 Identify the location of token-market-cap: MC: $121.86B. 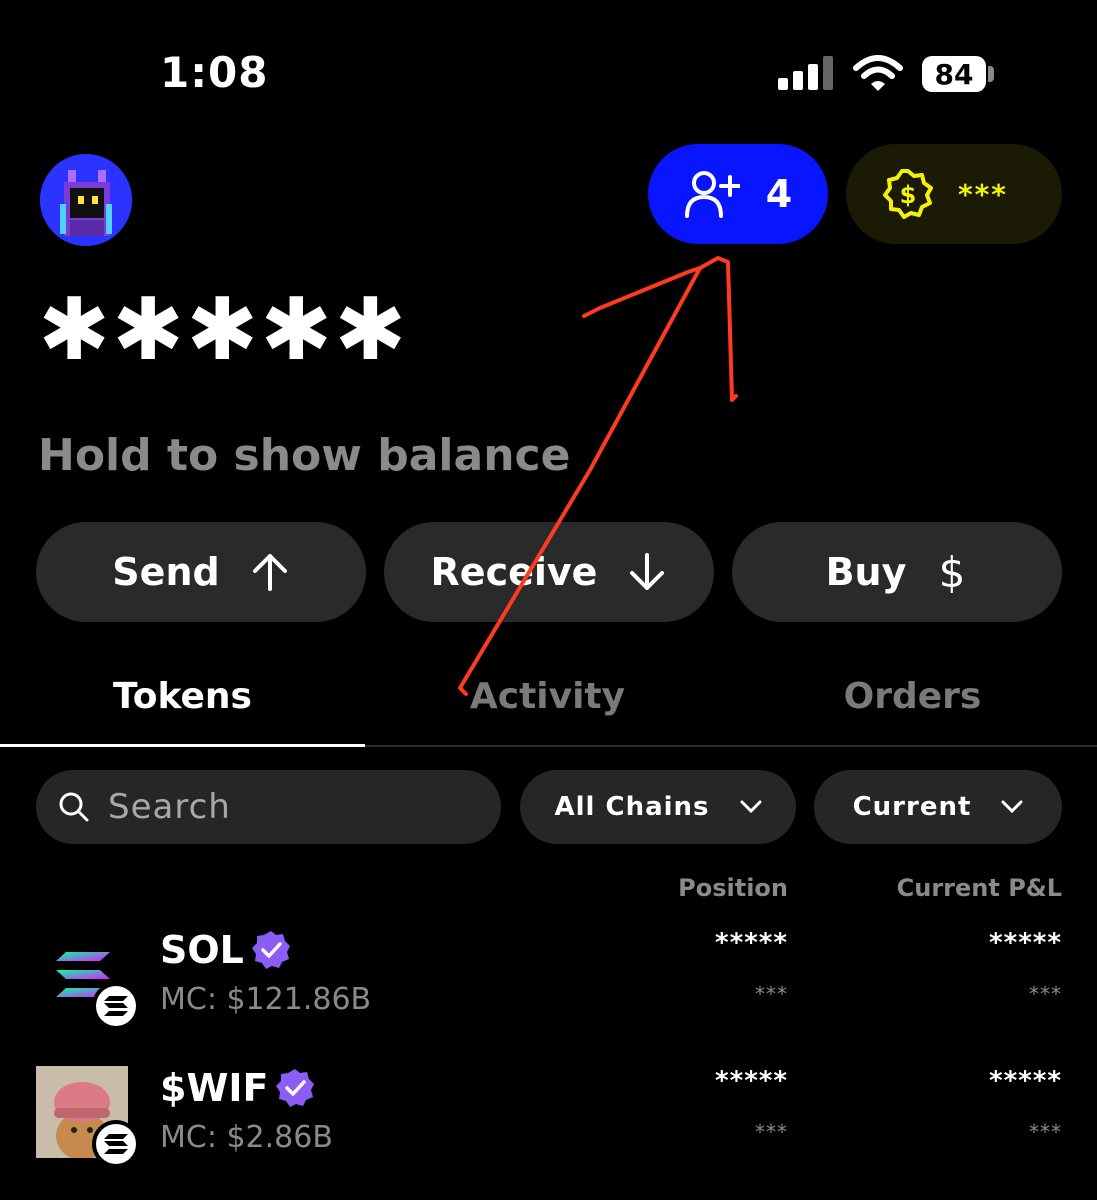
(266, 999).